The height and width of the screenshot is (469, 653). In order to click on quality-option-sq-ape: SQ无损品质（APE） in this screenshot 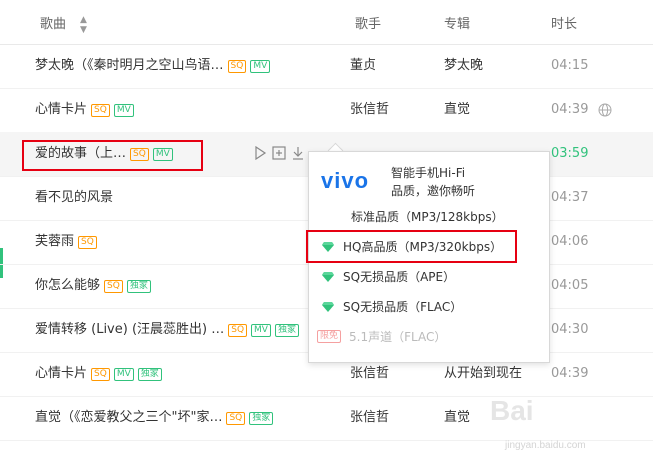, I will do `click(388, 276)`.